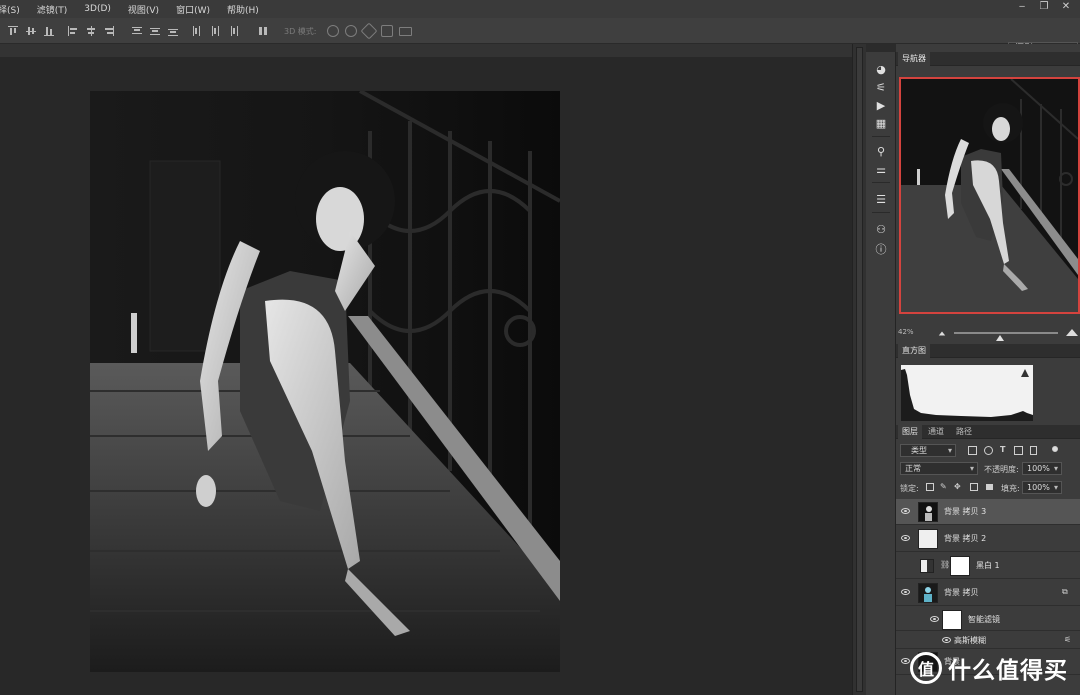 This screenshot has height=695, width=1080. What do you see at coordinates (195, 9) in the screenshot?
I see `menu-window: 窗口(W)` at bounding box center [195, 9].